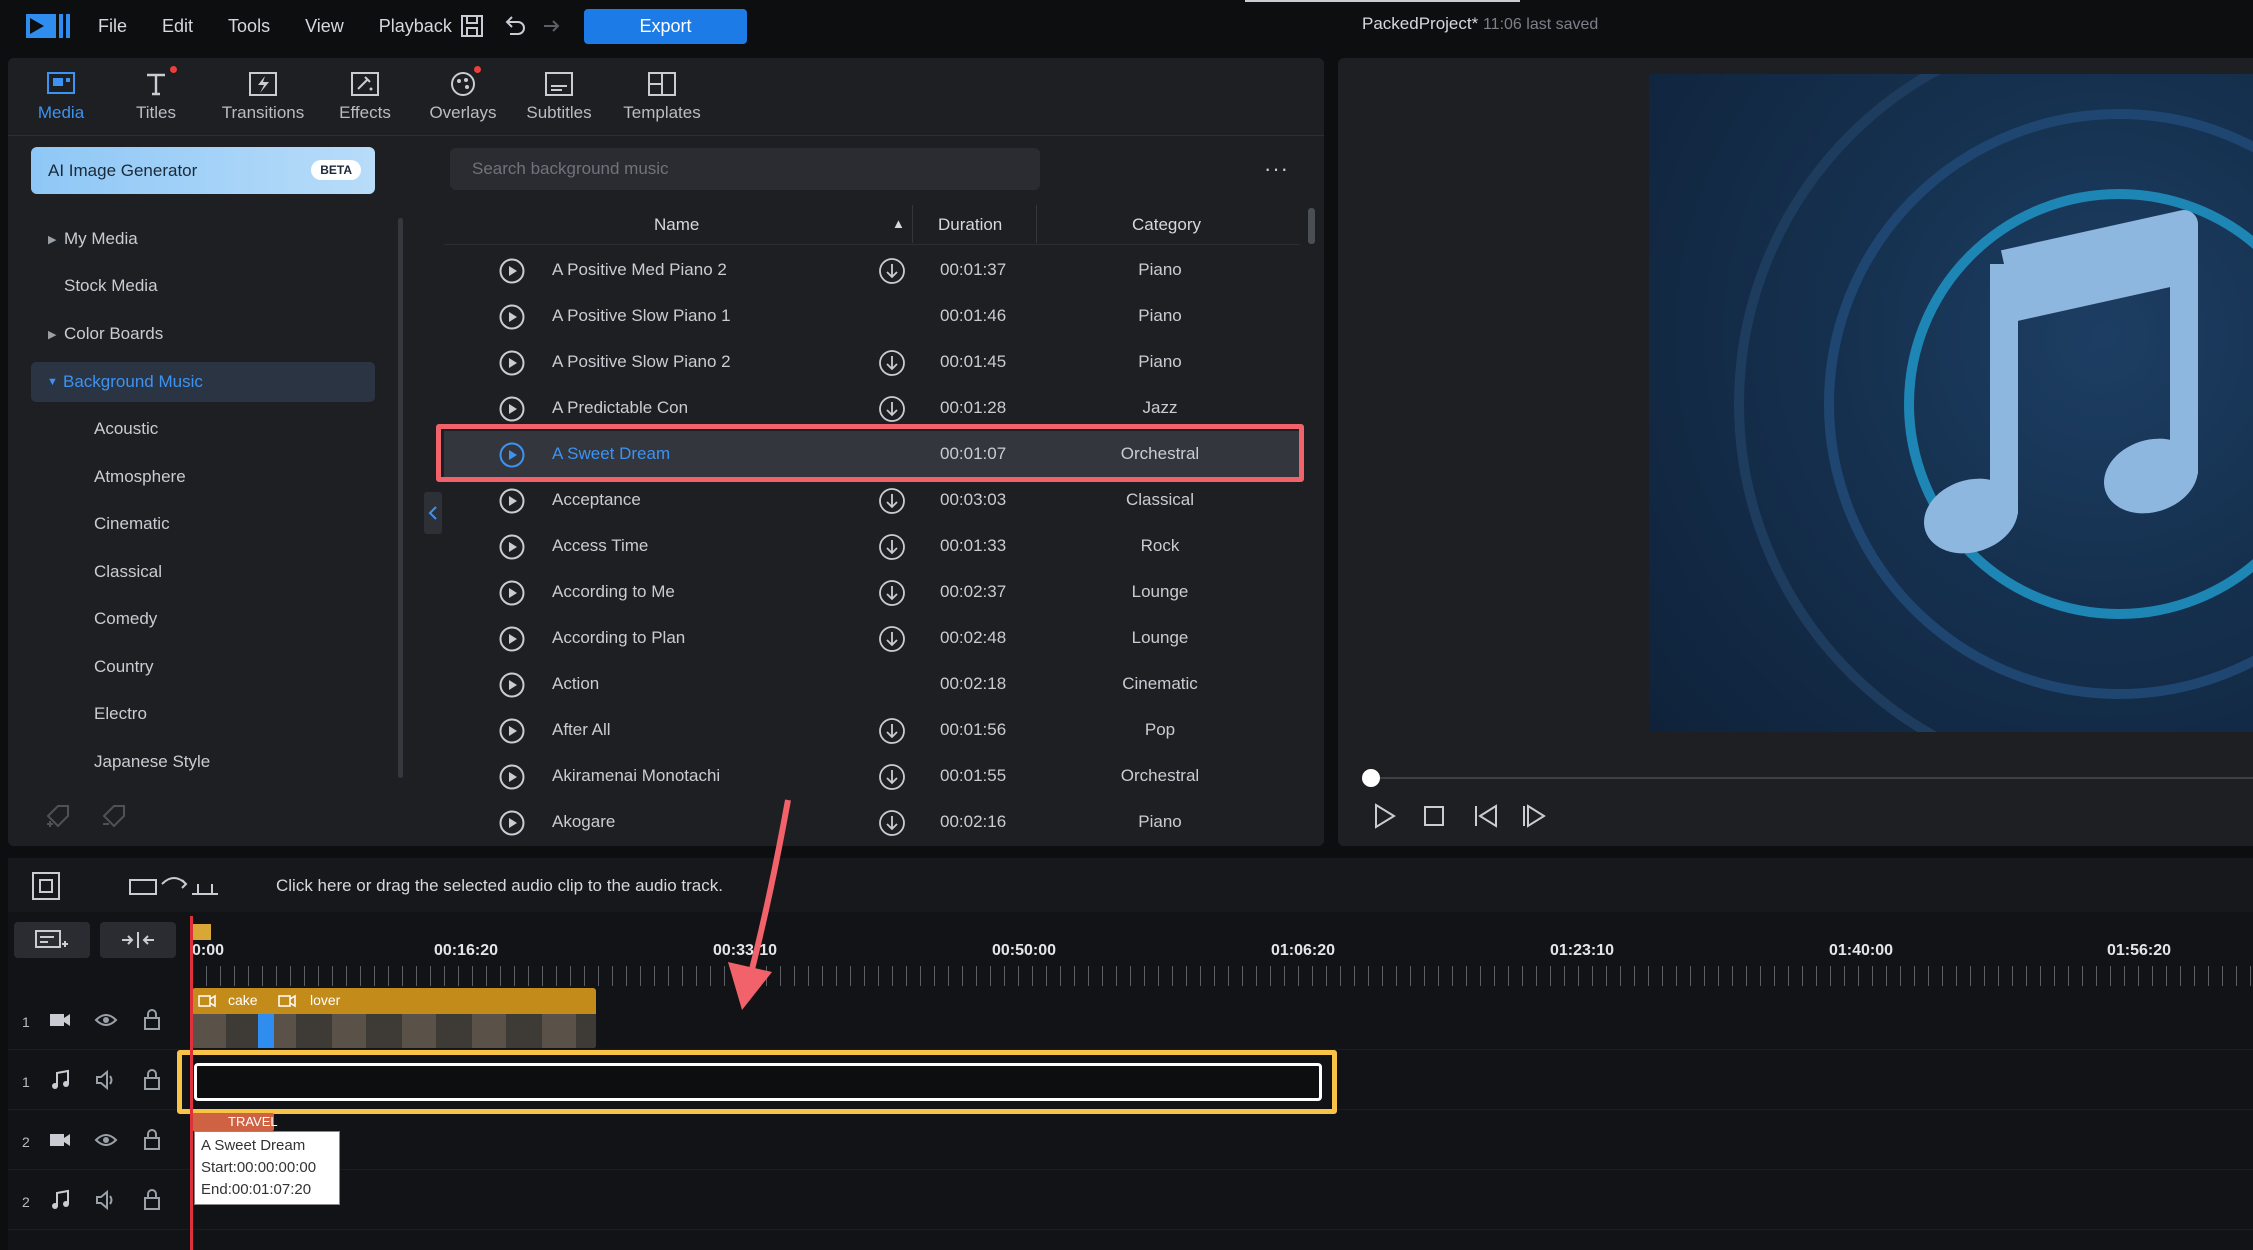  Describe the element at coordinates (1533, 816) in the screenshot. I see `next-frame-icon` at that location.